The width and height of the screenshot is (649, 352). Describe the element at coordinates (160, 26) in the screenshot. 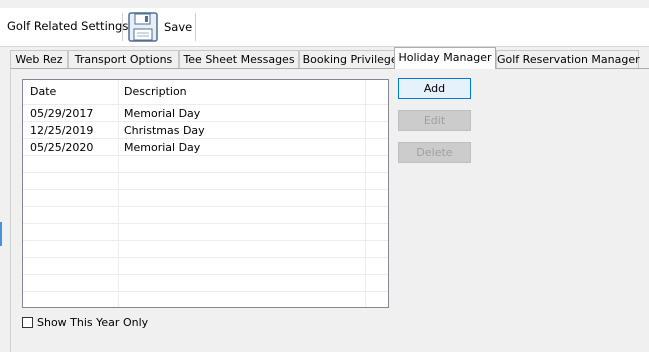

I see `save-button: Save` at that location.